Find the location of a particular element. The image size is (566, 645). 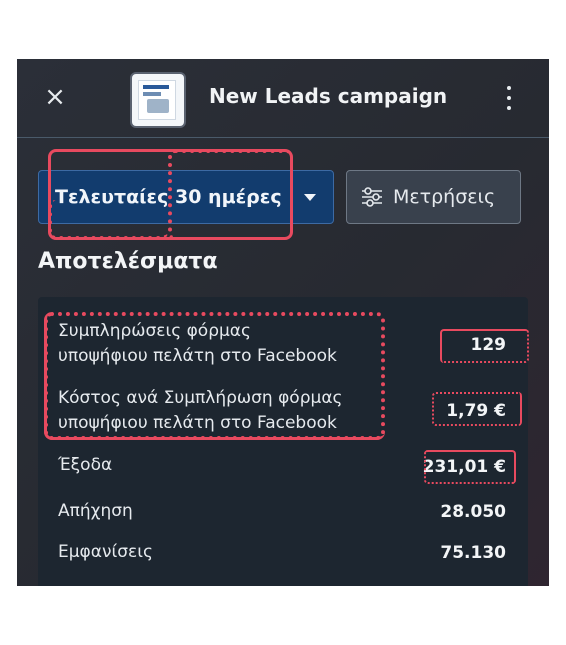

result-value: 28.050 is located at coordinates (473, 512).